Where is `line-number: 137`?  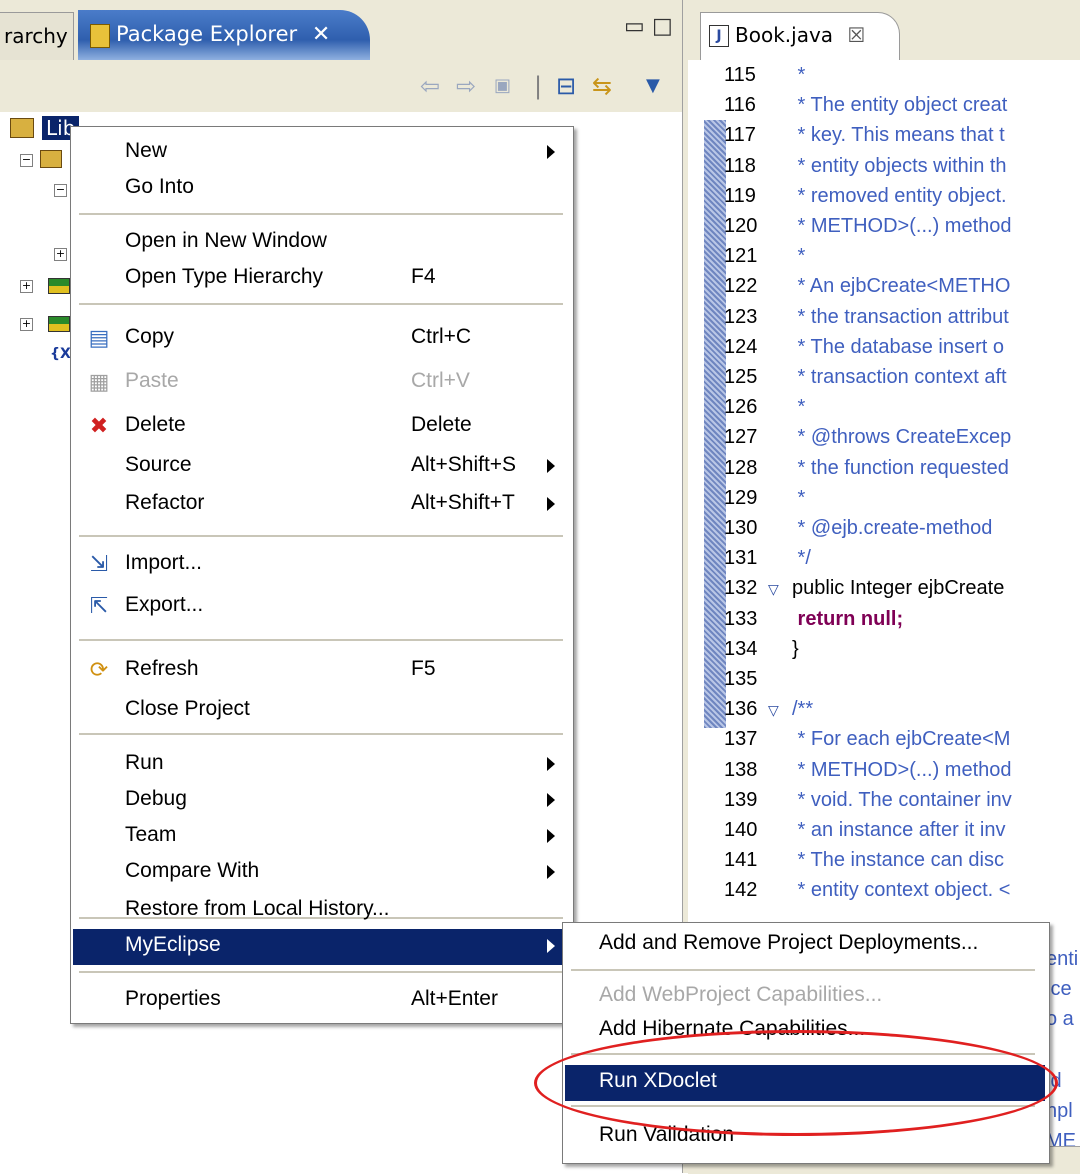 line-number: 137 is located at coordinates (741, 739).